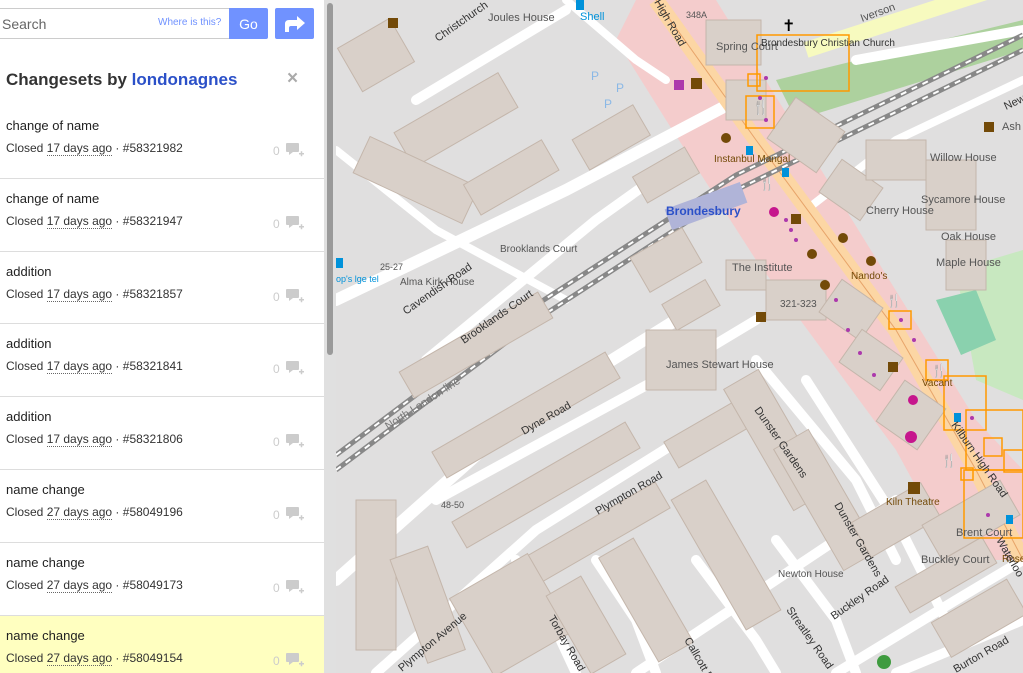  Describe the element at coordinates (521, 18) in the screenshot. I see `svg-text: Joules House` at that location.